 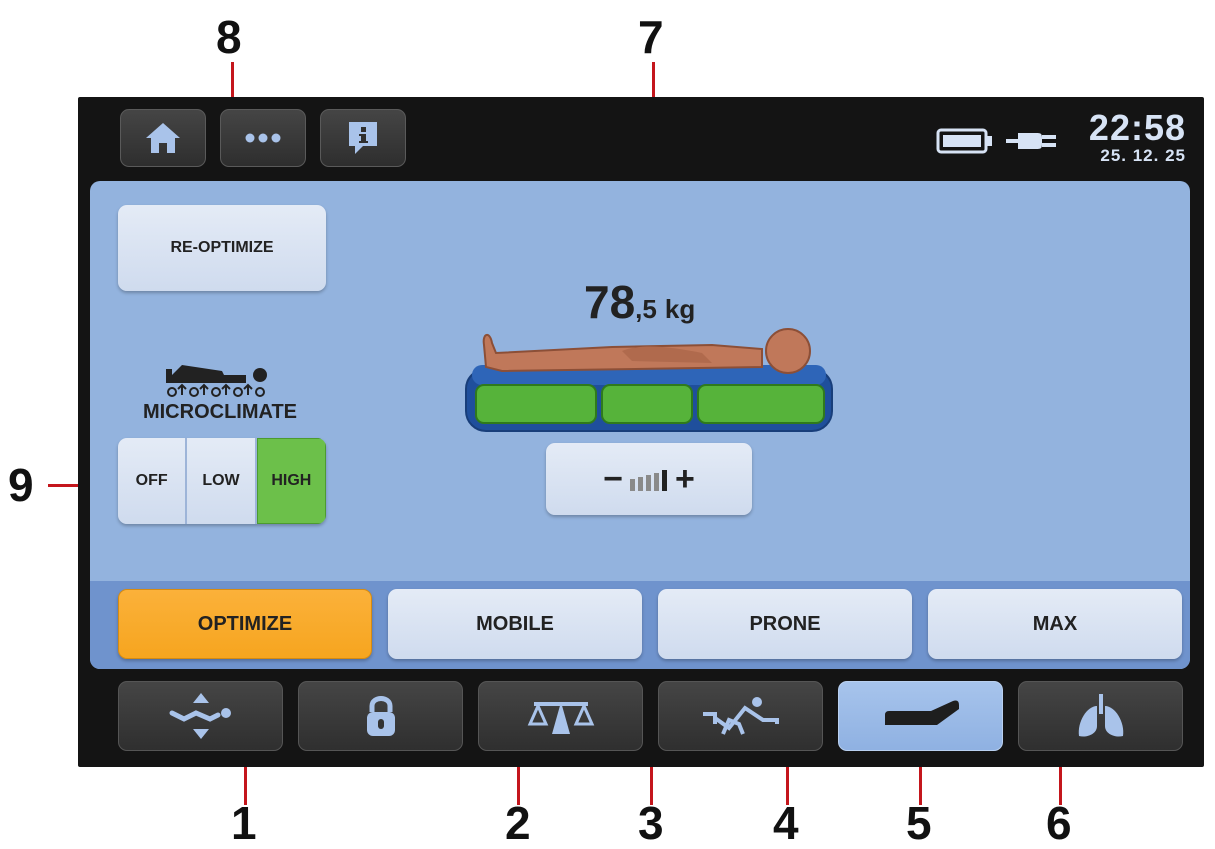 What do you see at coordinates (610, 302) in the screenshot?
I see `weight-whole: 78` at bounding box center [610, 302].